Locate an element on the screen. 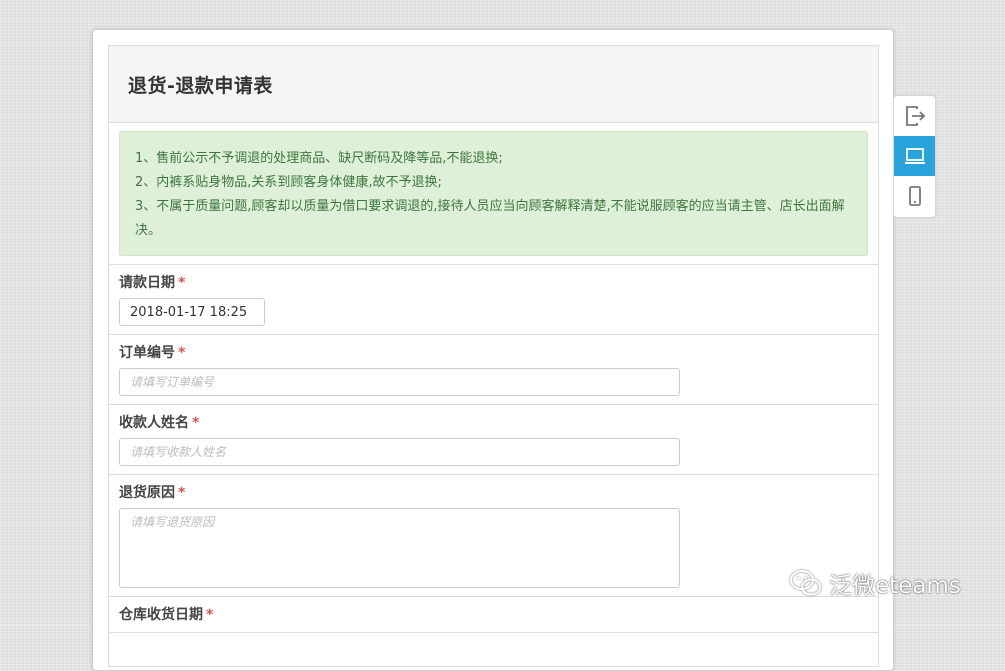  field-warehouse-date: 仓库收货日期 * is located at coordinates (493, 615).